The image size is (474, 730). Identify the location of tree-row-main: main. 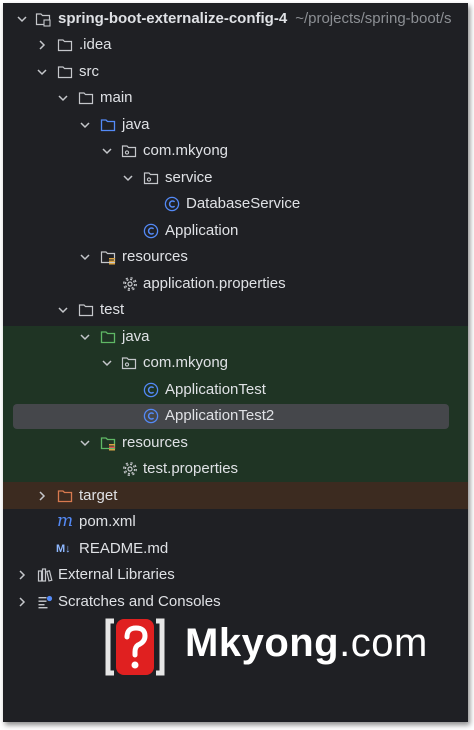
(235, 98).